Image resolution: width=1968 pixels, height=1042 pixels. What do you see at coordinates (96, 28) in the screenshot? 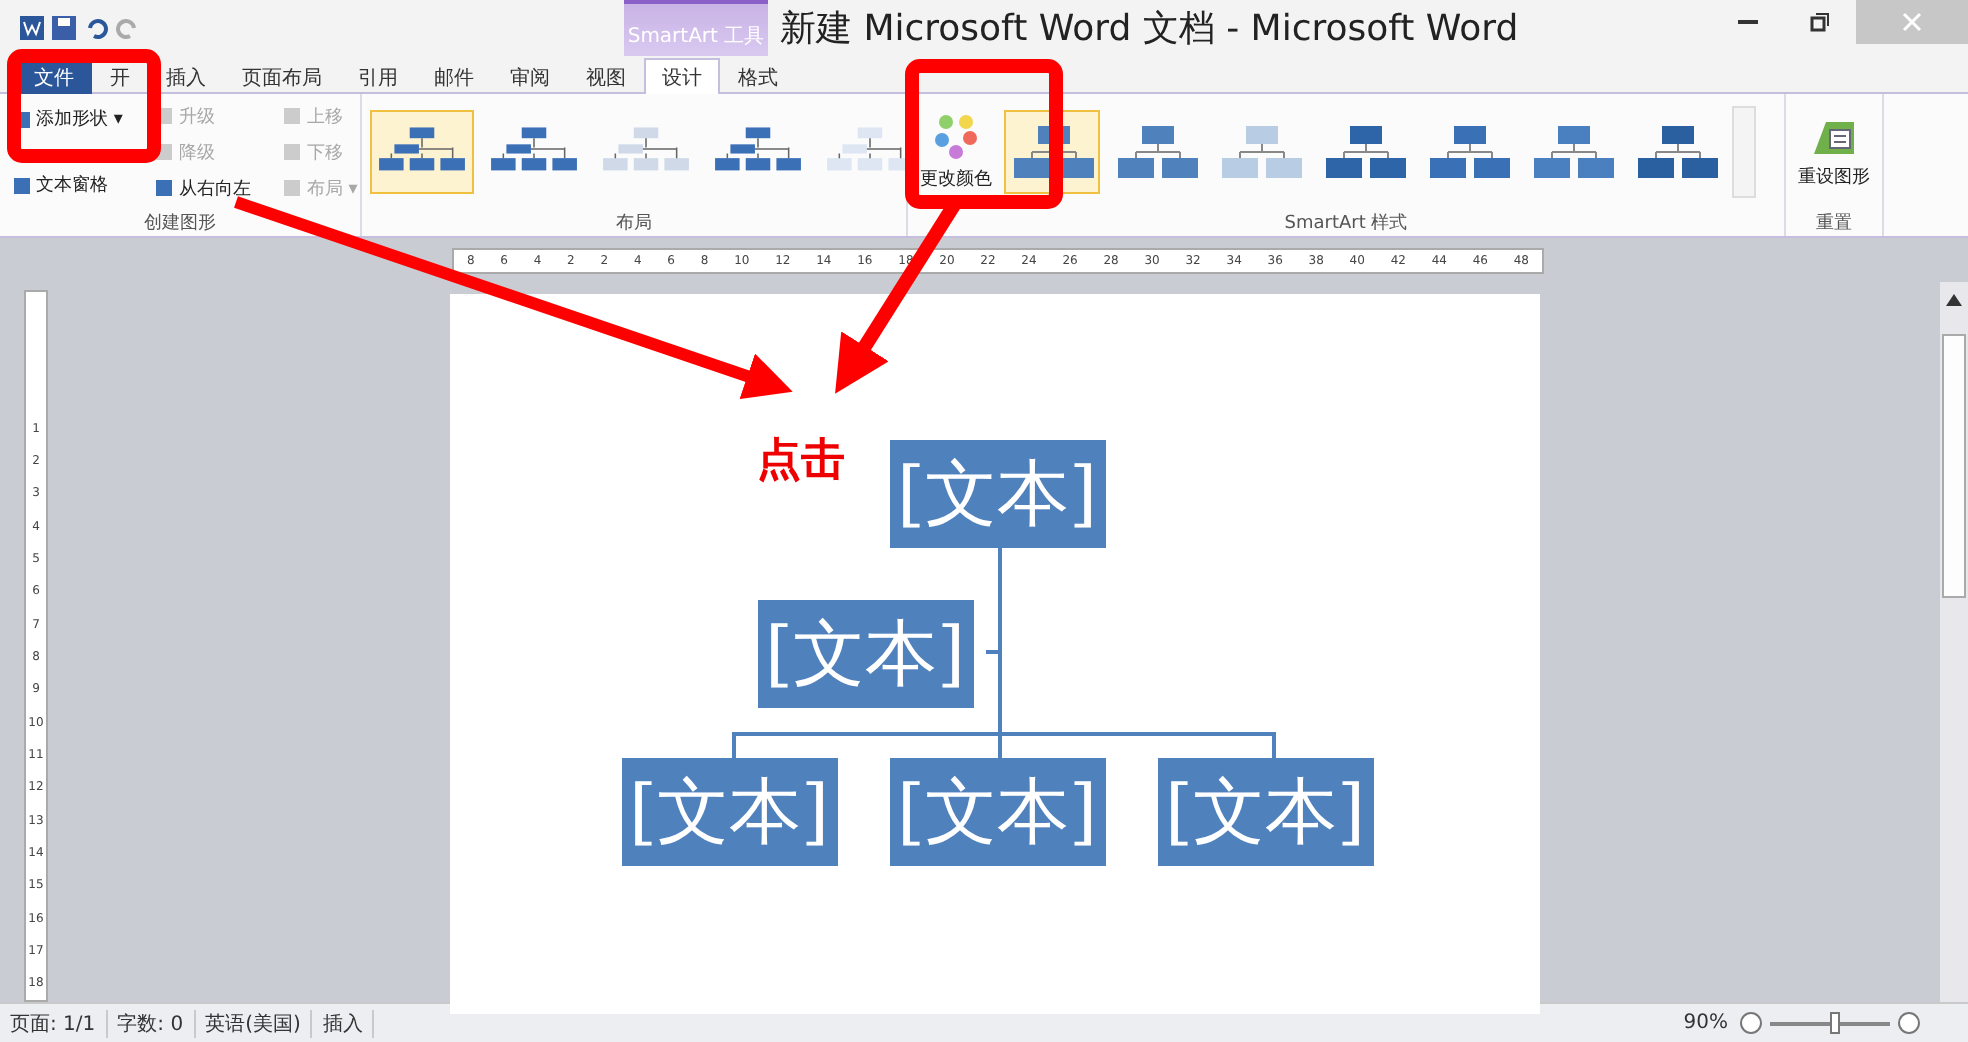
I see `undo-icon` at bounding box center [96, 28].